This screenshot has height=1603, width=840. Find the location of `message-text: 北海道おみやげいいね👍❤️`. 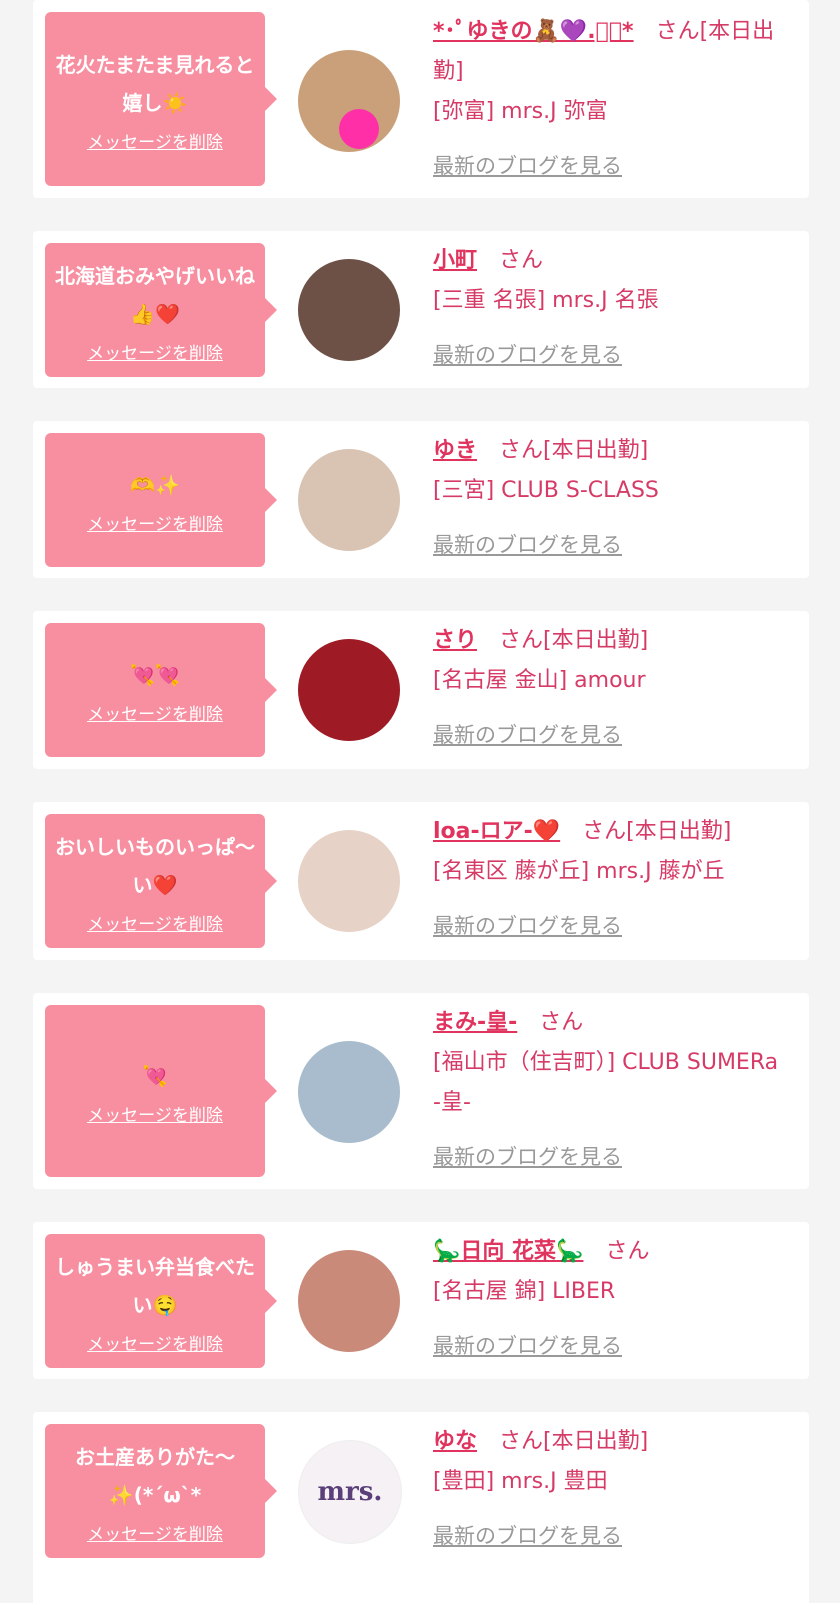

message-text: 北海道おみやげいいね👍❤️ is located at coordinates (155, 294).